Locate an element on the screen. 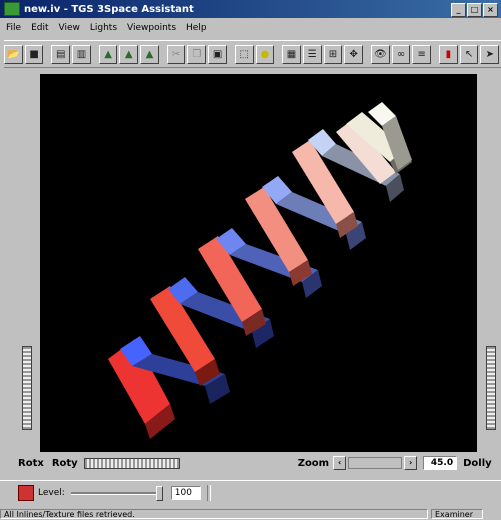  menu-file: File is located at coordinates (13, 28).